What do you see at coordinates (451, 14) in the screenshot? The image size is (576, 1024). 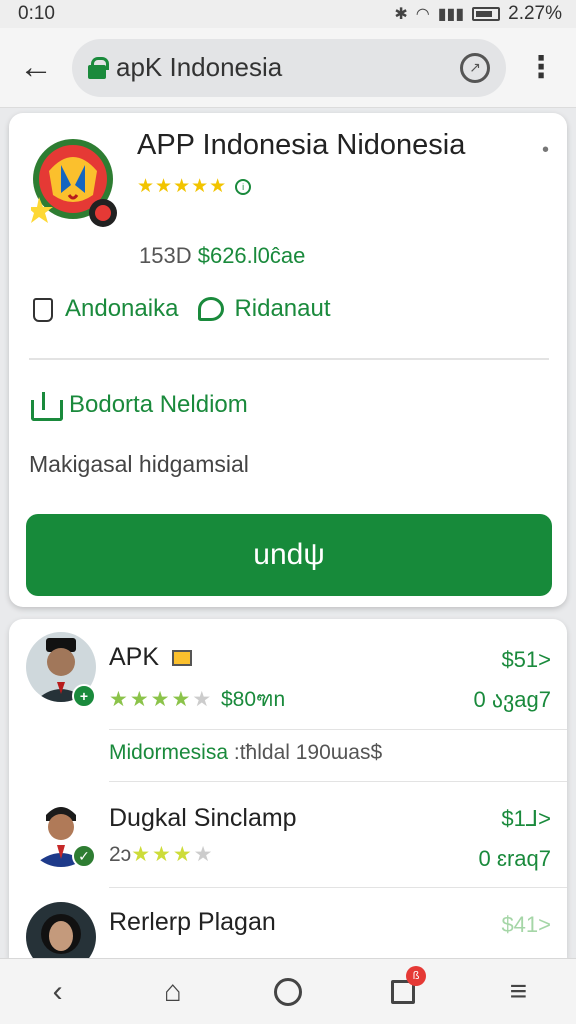 I see `signal-icon: ▮▮▮` at bounding box center [451, 14].